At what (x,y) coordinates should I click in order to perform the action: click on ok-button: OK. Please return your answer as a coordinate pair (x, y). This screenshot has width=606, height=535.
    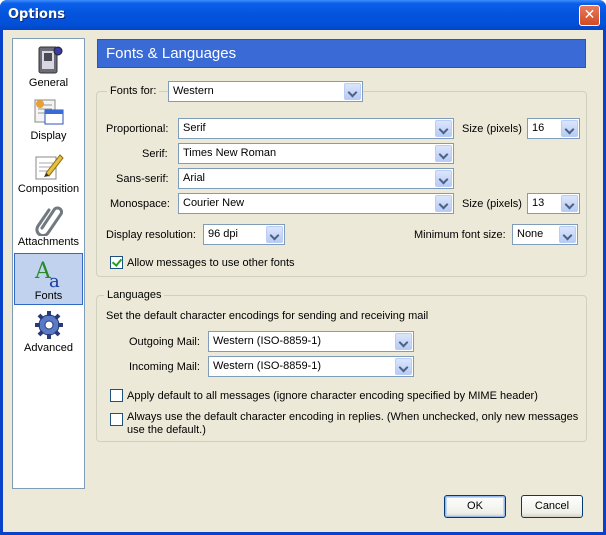
    Looking at the image, I should click on (475, 506).